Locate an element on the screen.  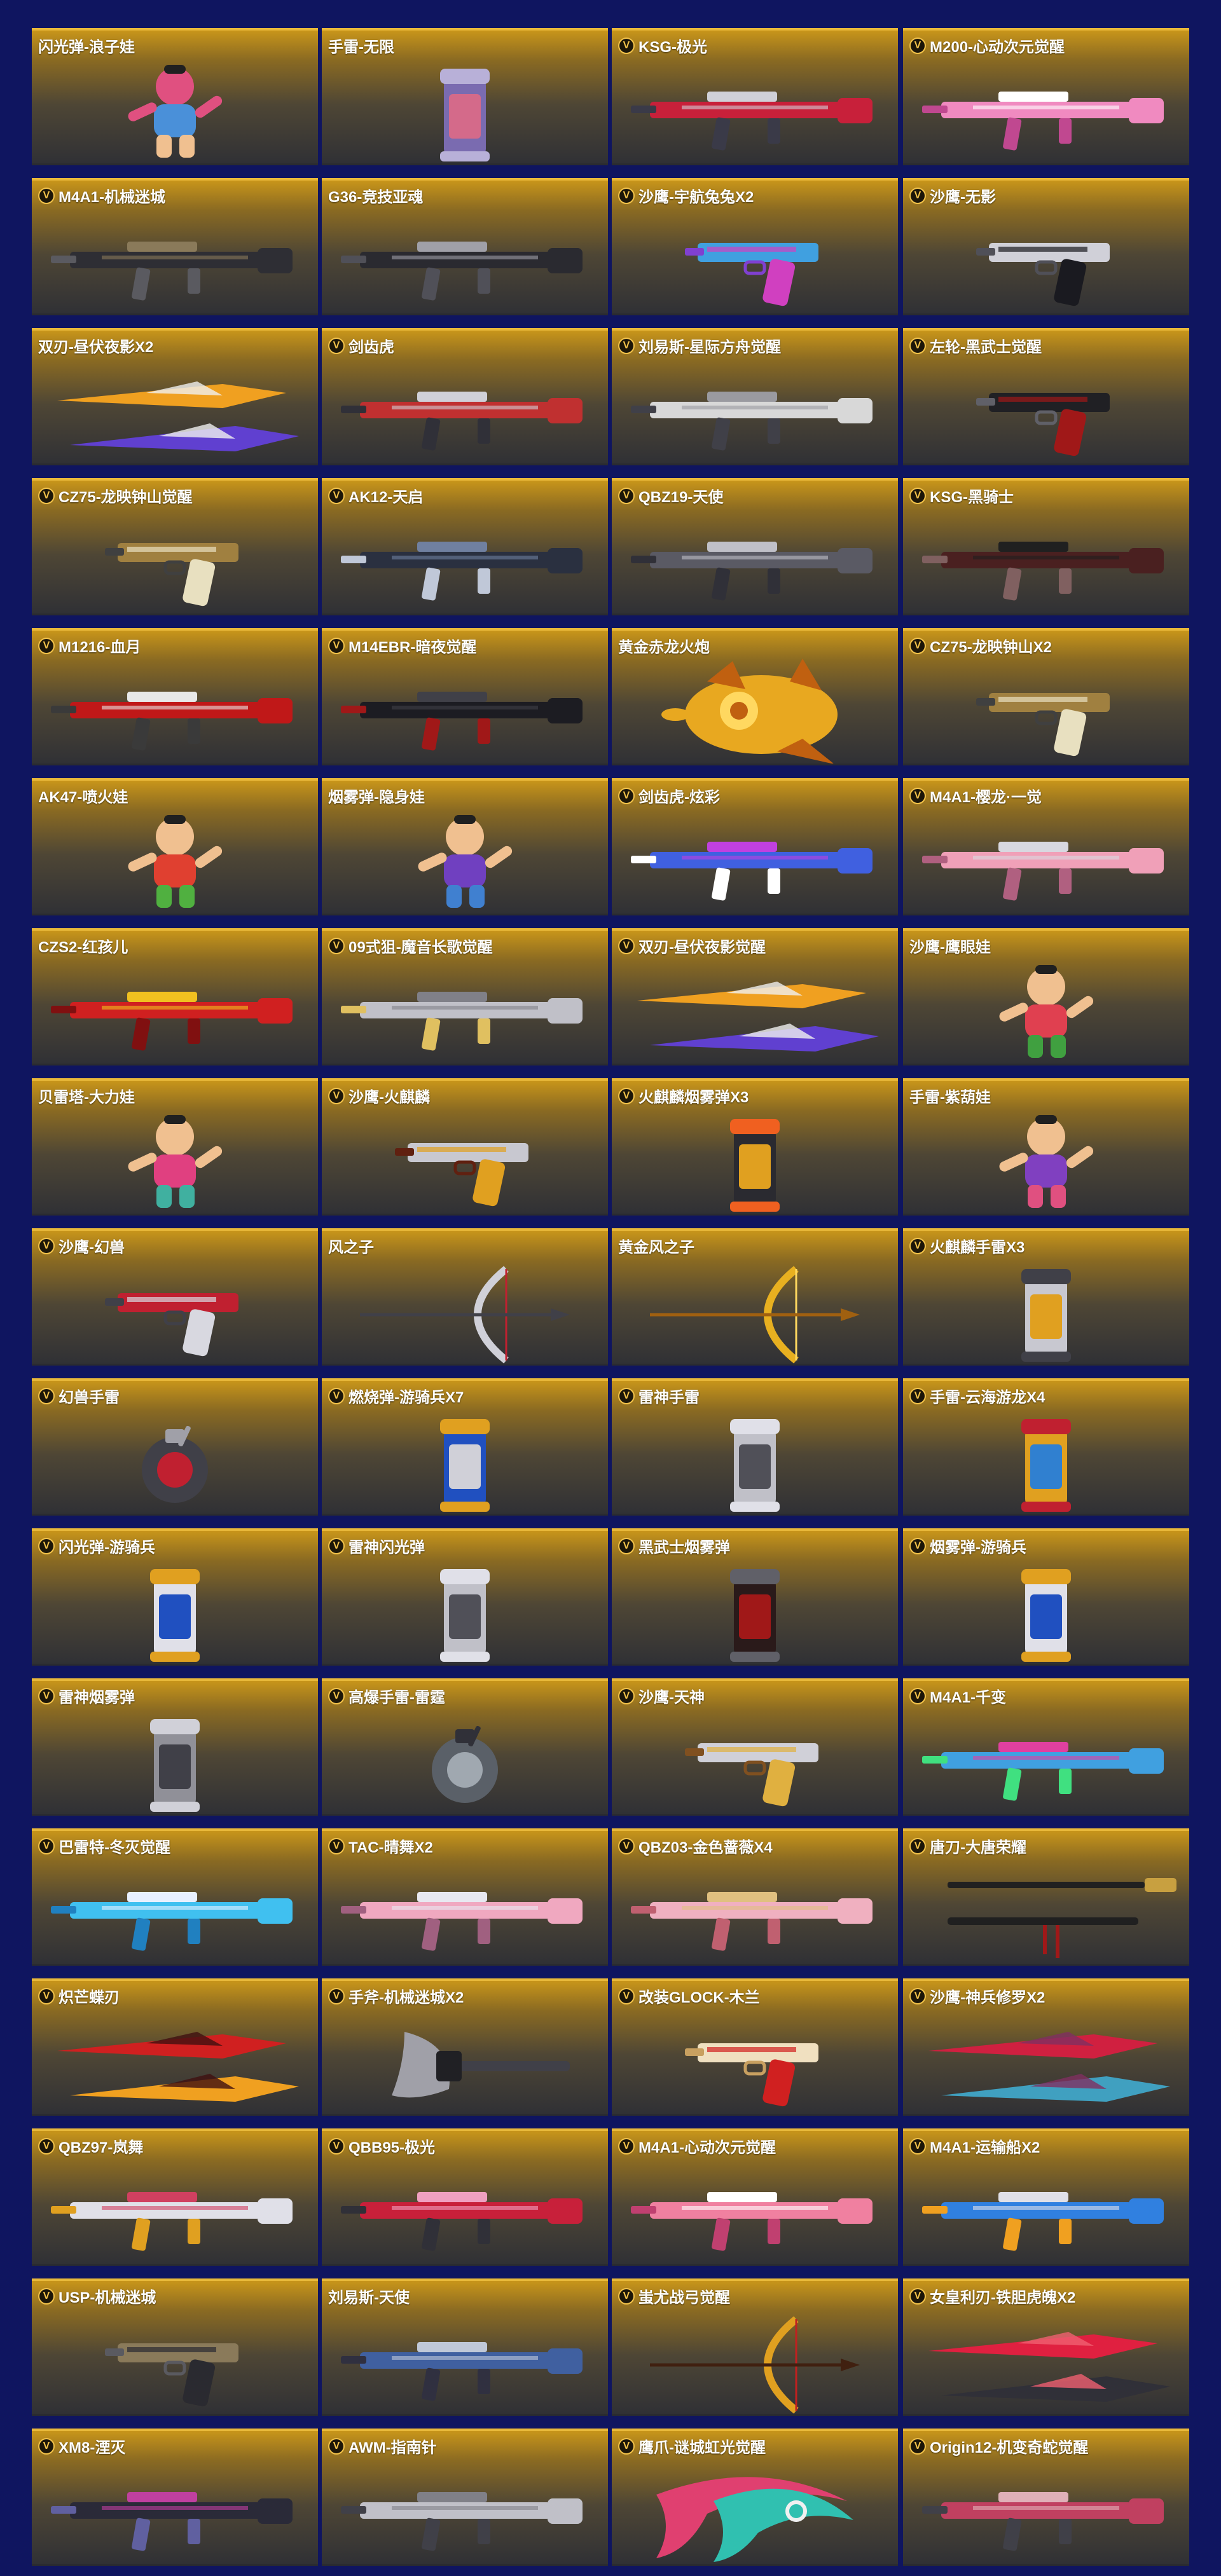
item-card: V M4A1-机械迷城 is located at coordinates (175, 246).